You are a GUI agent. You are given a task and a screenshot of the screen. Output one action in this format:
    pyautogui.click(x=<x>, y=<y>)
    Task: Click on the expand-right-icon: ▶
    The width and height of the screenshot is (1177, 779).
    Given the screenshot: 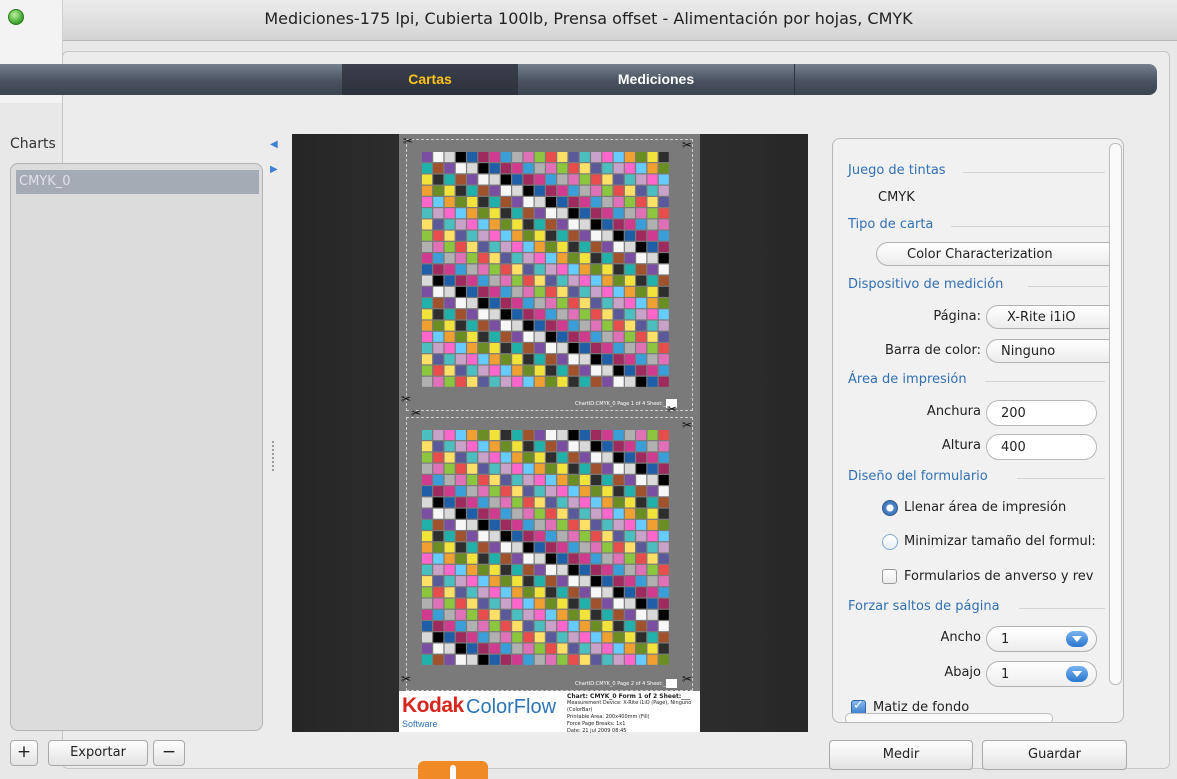 What is the action you would take?
    pyautogui.click(x=274, y=169)
    